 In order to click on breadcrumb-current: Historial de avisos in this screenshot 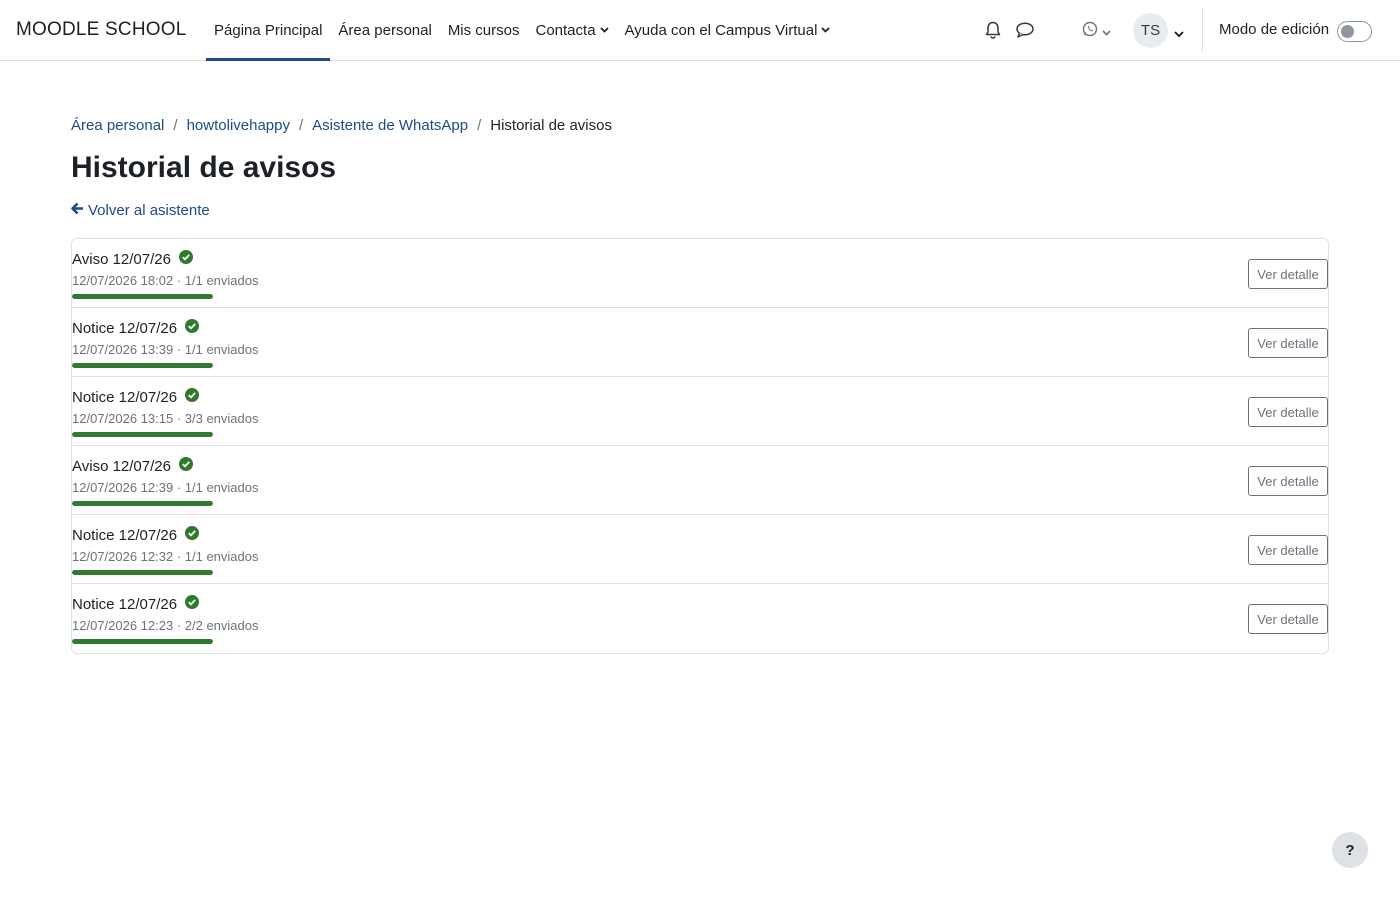, I will do `click(551, 125)`.